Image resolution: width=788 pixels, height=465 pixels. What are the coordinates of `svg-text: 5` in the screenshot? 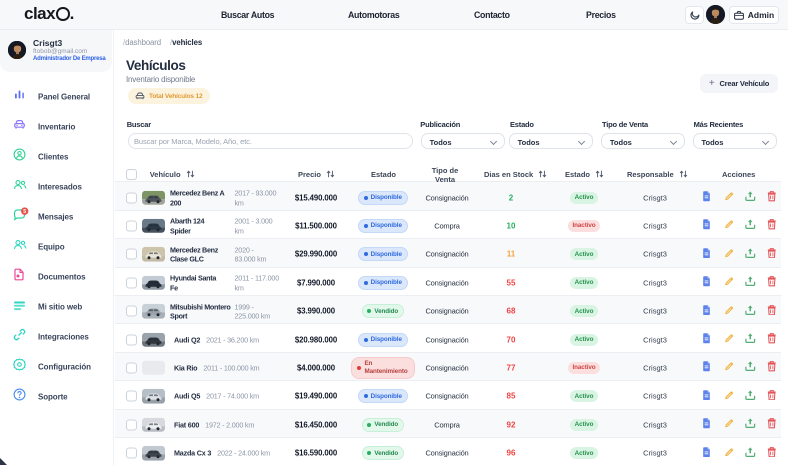 It's located at (24, 212).